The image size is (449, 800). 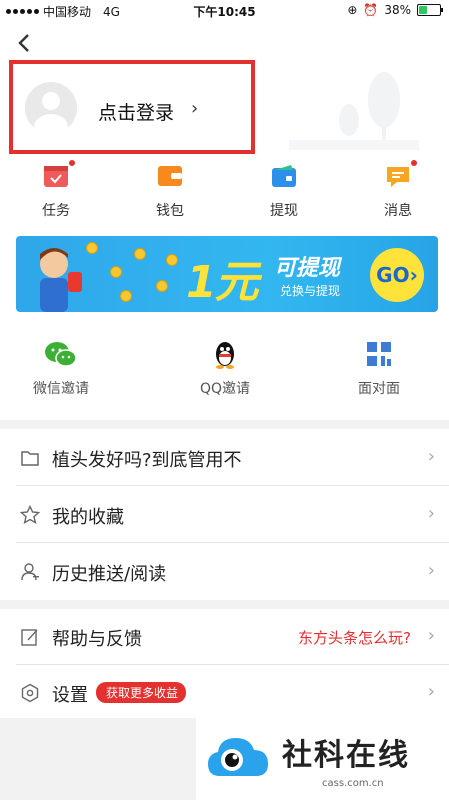 I want to click on settings-hex-icon, so click(x=30, y=693).